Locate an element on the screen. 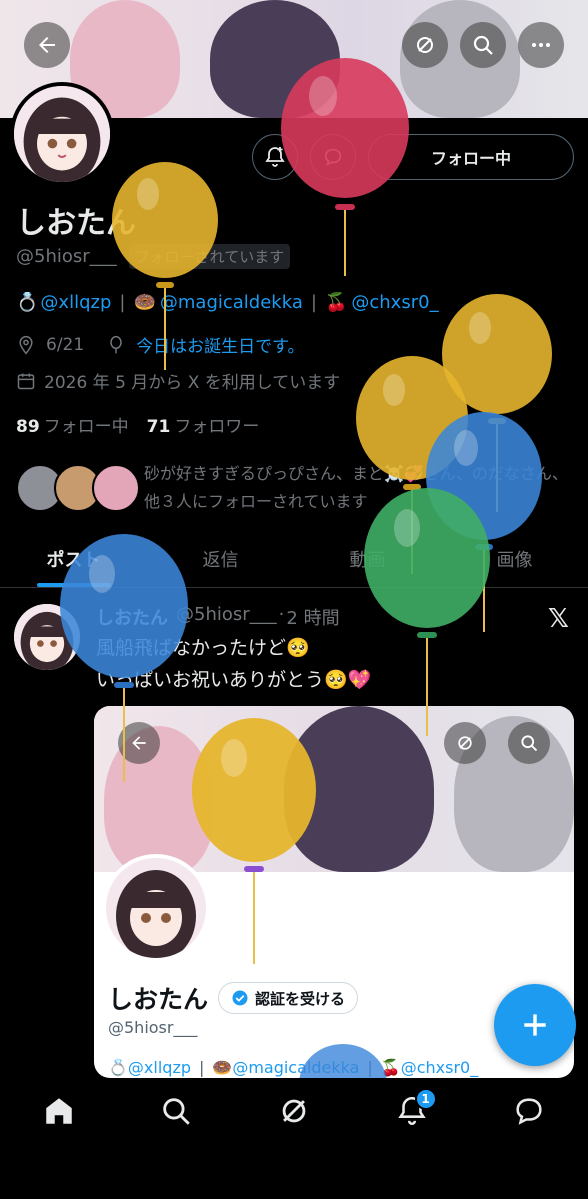 The height and width of the screenshot is (1199, 588). followers-count: 71 is located at coordinates (158, 427).